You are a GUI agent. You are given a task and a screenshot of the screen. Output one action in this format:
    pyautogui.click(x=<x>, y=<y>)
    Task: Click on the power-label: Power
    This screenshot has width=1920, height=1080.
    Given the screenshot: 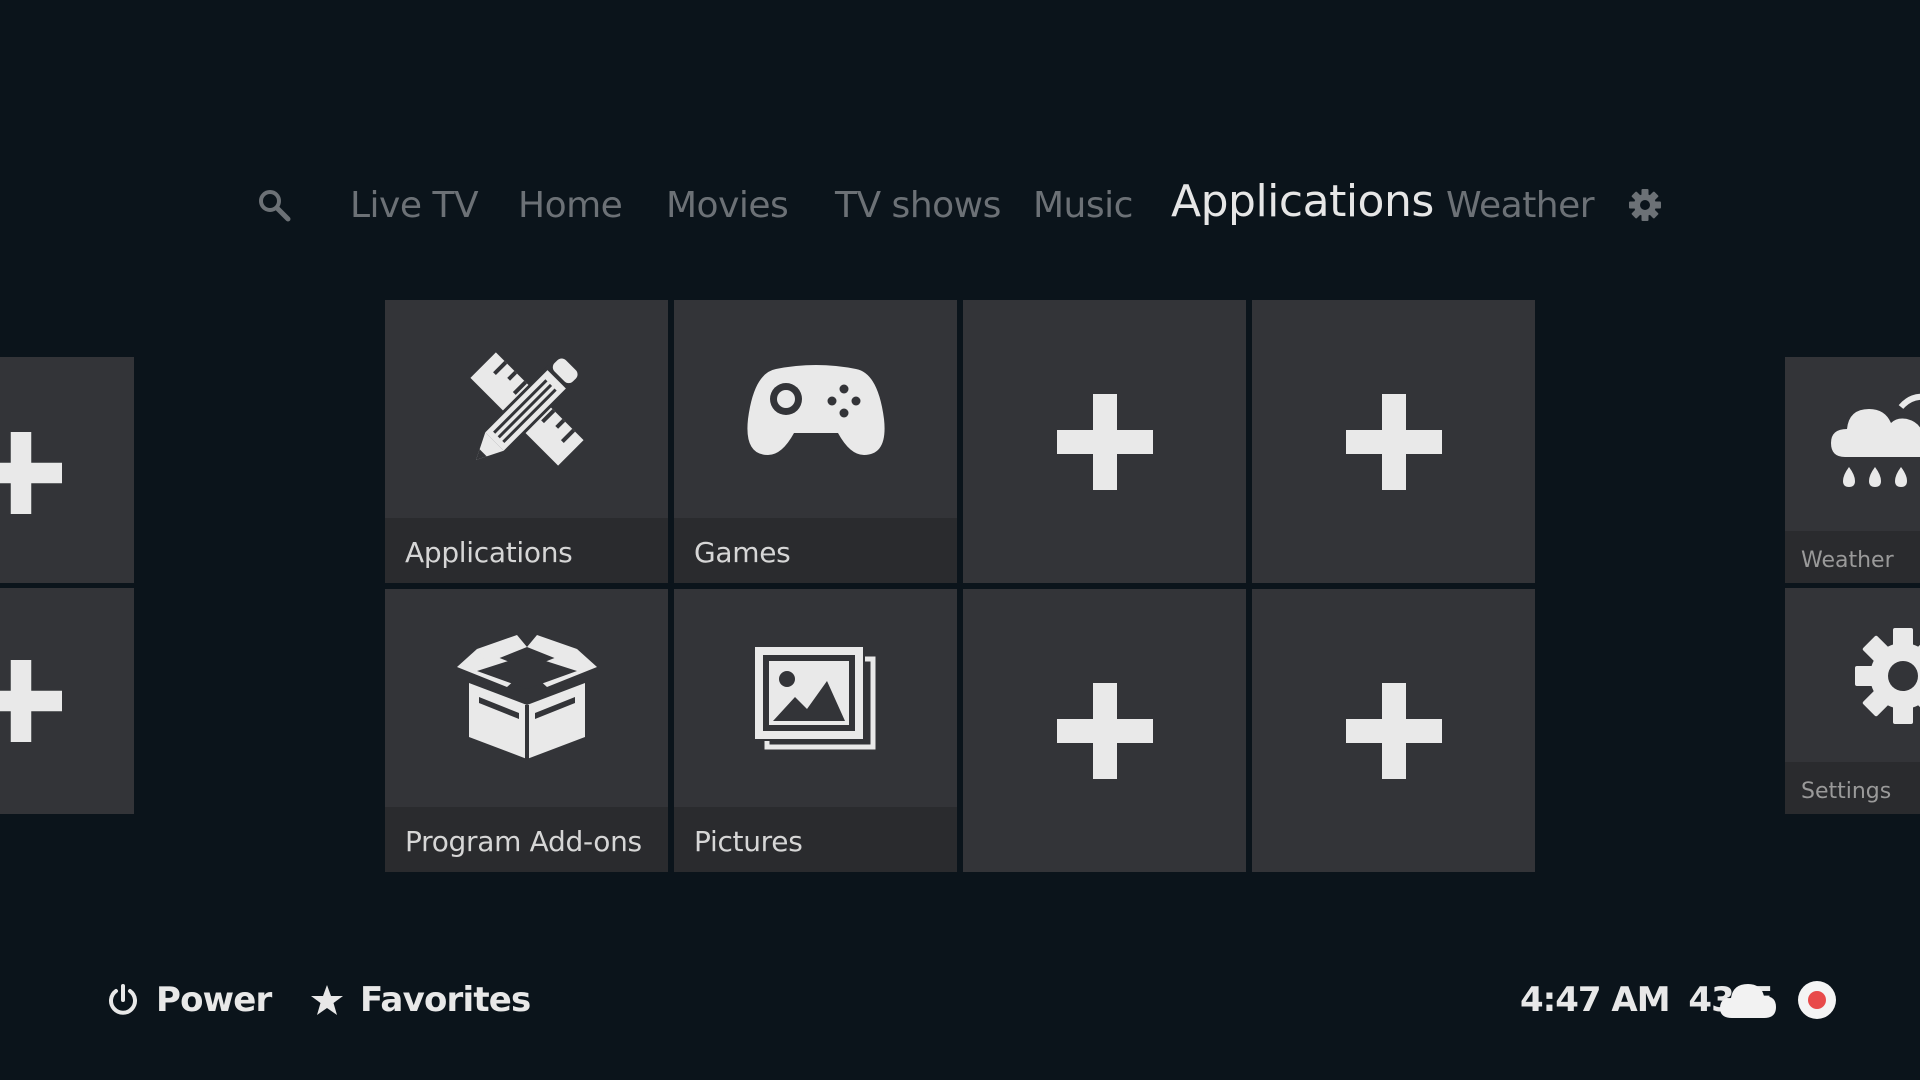 What is the action you would take?
    pyautogui.click(x=214, y=1000)
    